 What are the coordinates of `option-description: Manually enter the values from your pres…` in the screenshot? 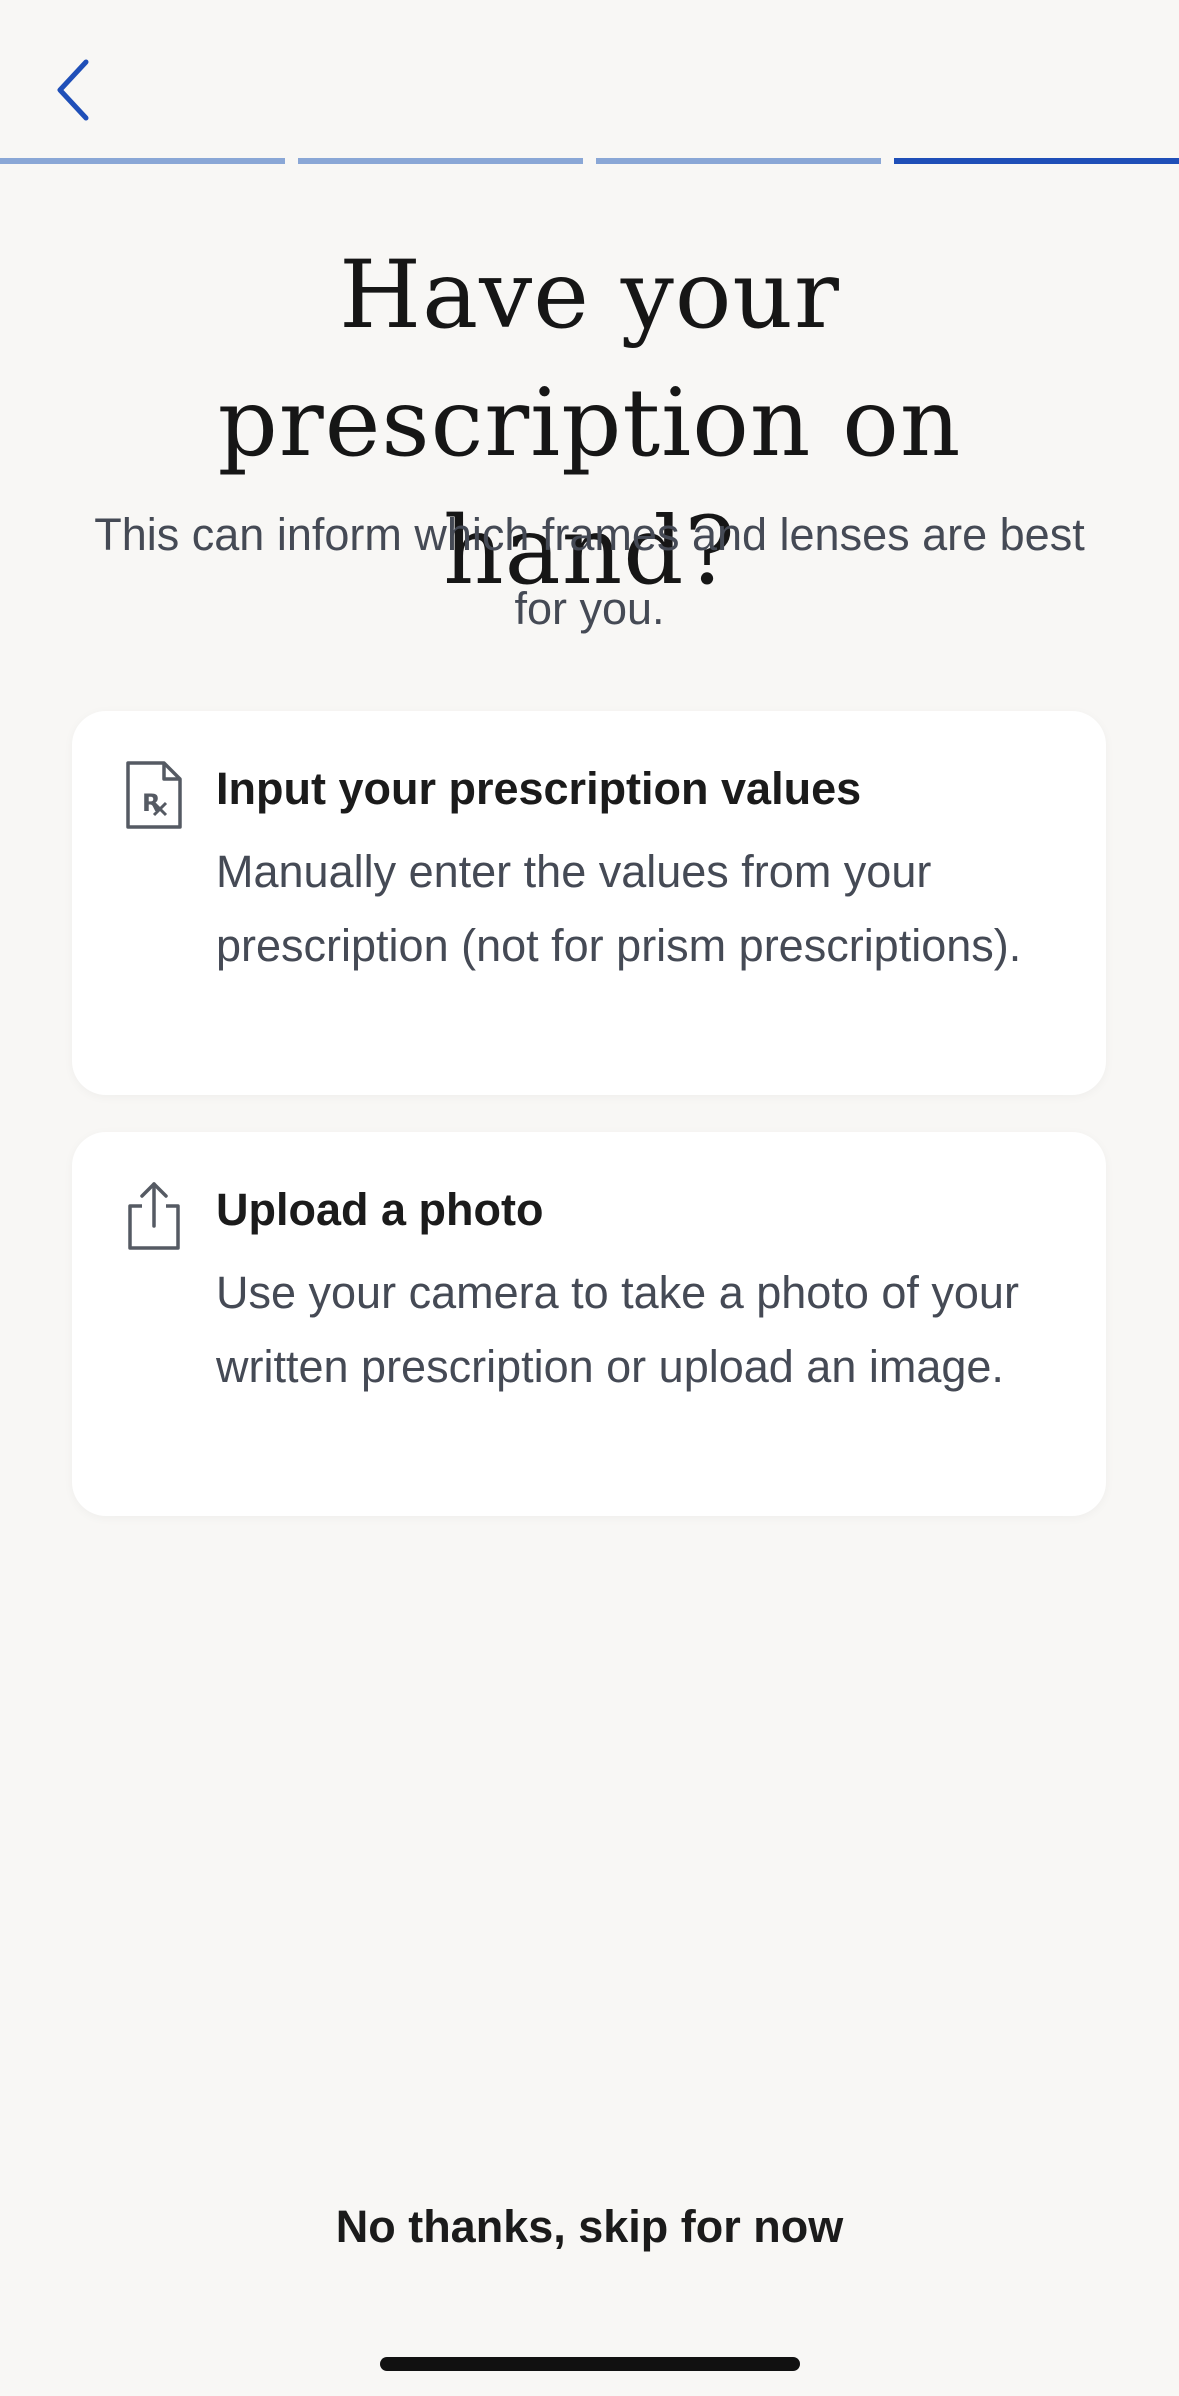 It's located at (619, 908).